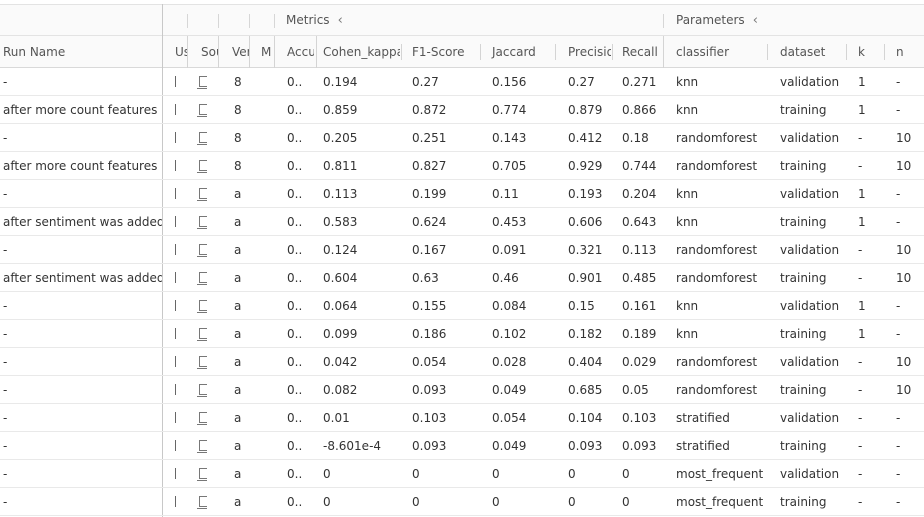  What do you see at coordinates (588, 51) in the screenshot?
I see `header-precision: Precisio` at bounding box center [588, 51].